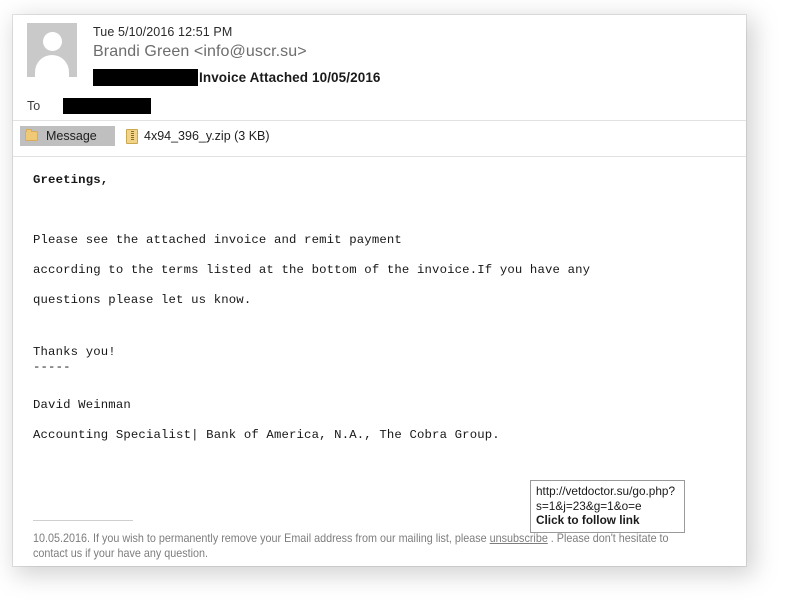  I want to click on footer-divider, so click(83, 520).